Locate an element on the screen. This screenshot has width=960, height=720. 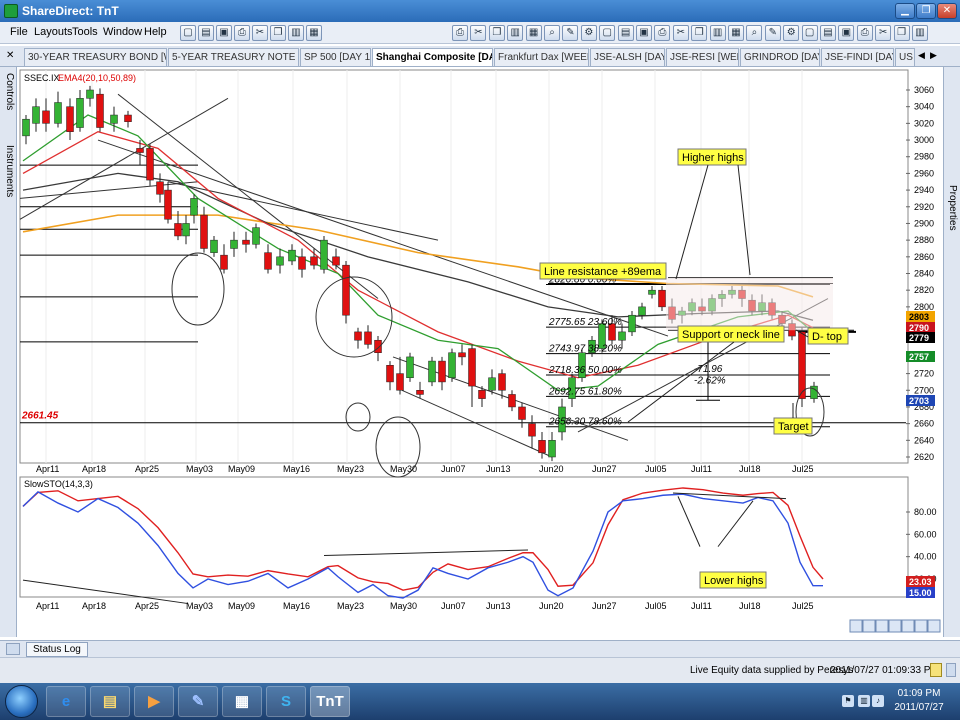
window-title: ShareDirect: TnT is located at coordinates (70, 11).